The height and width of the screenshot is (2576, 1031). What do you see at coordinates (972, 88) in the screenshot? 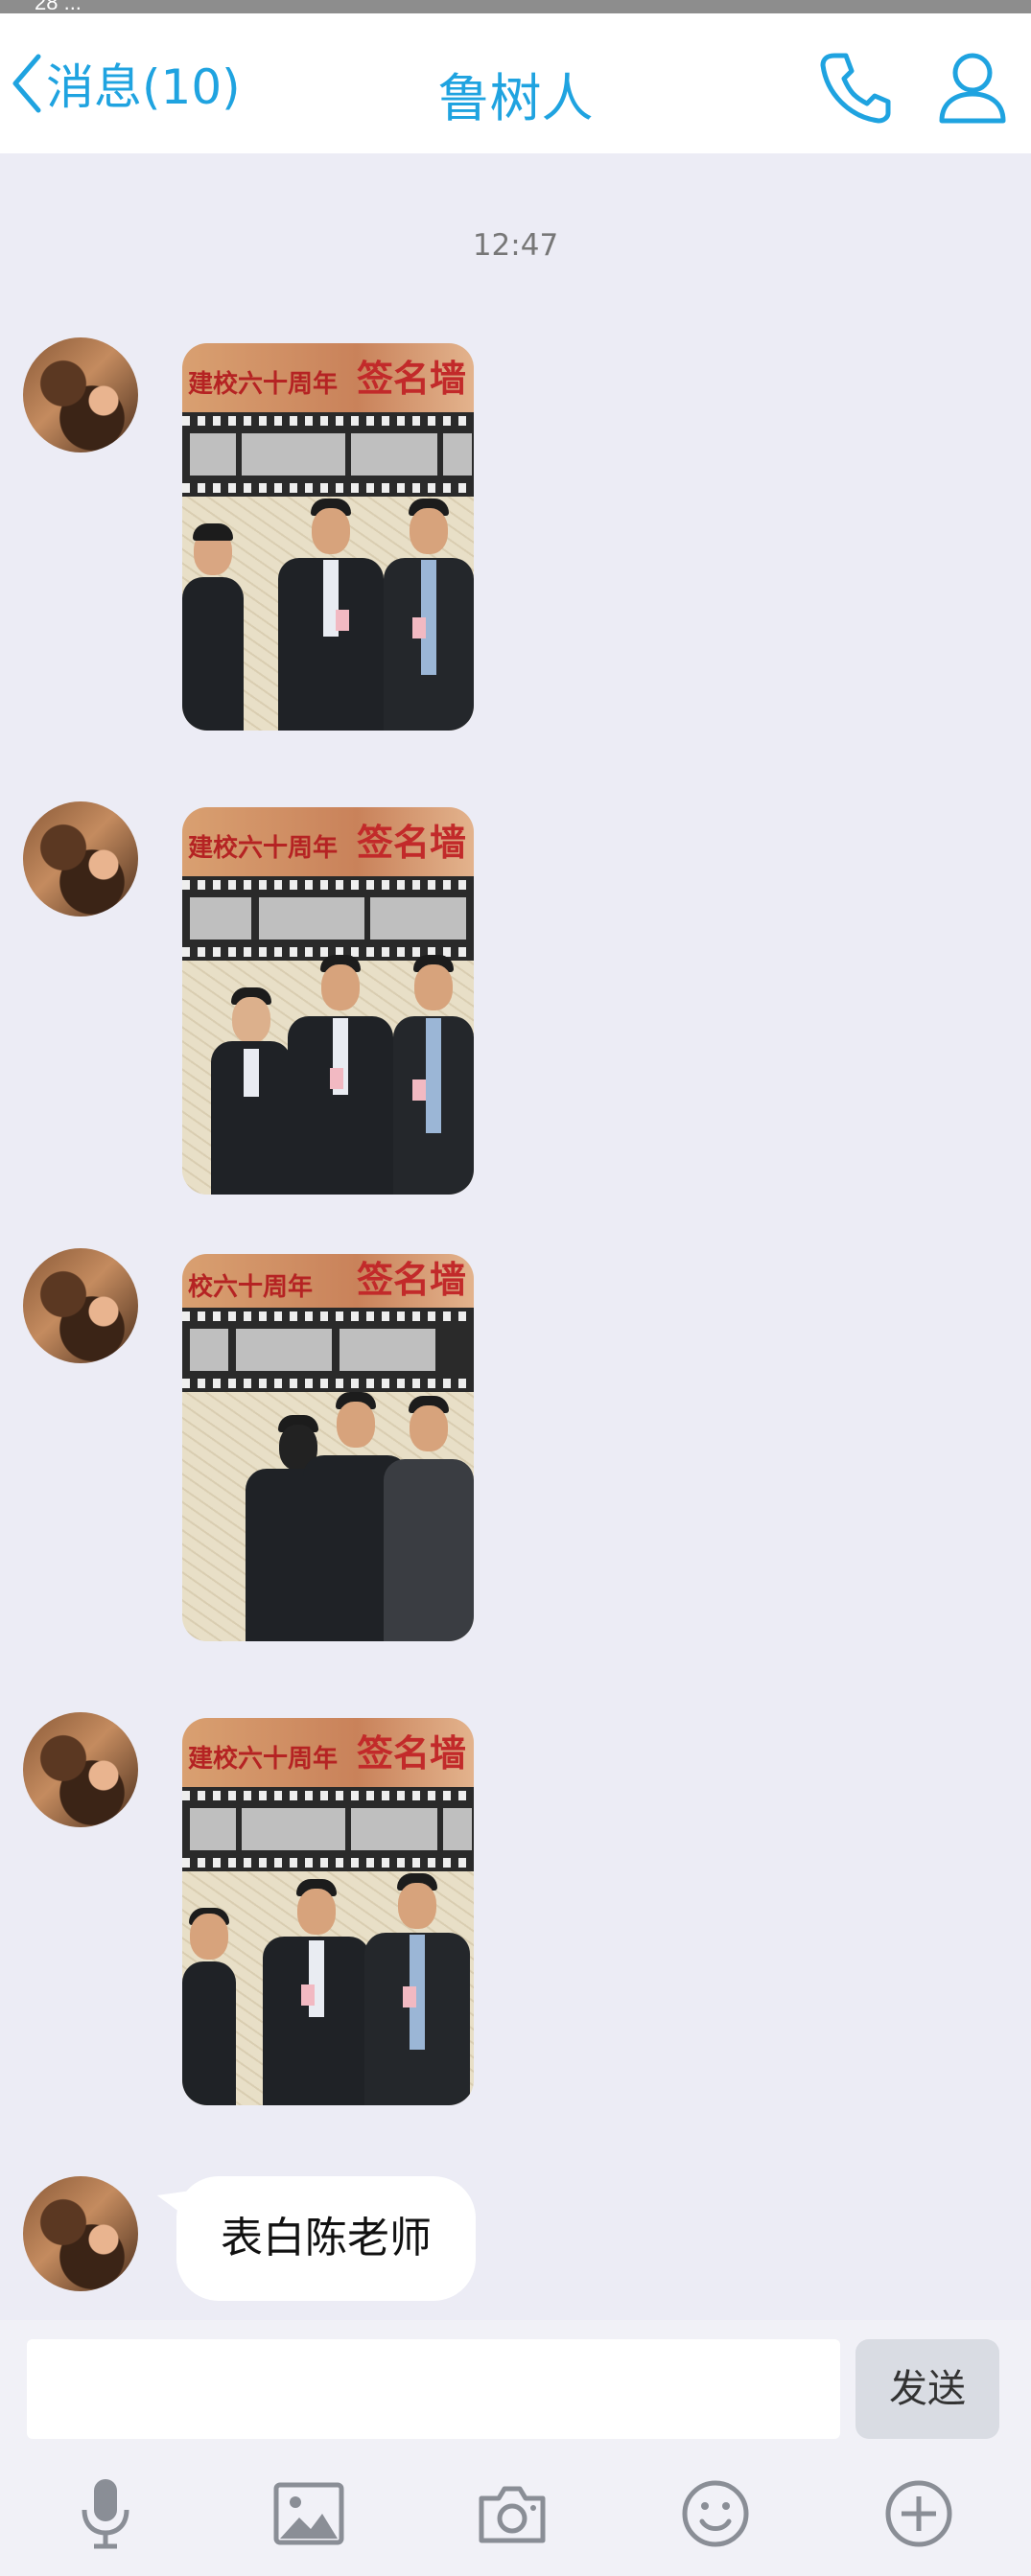
I see `person-icon` at bounding box center [972, 88].